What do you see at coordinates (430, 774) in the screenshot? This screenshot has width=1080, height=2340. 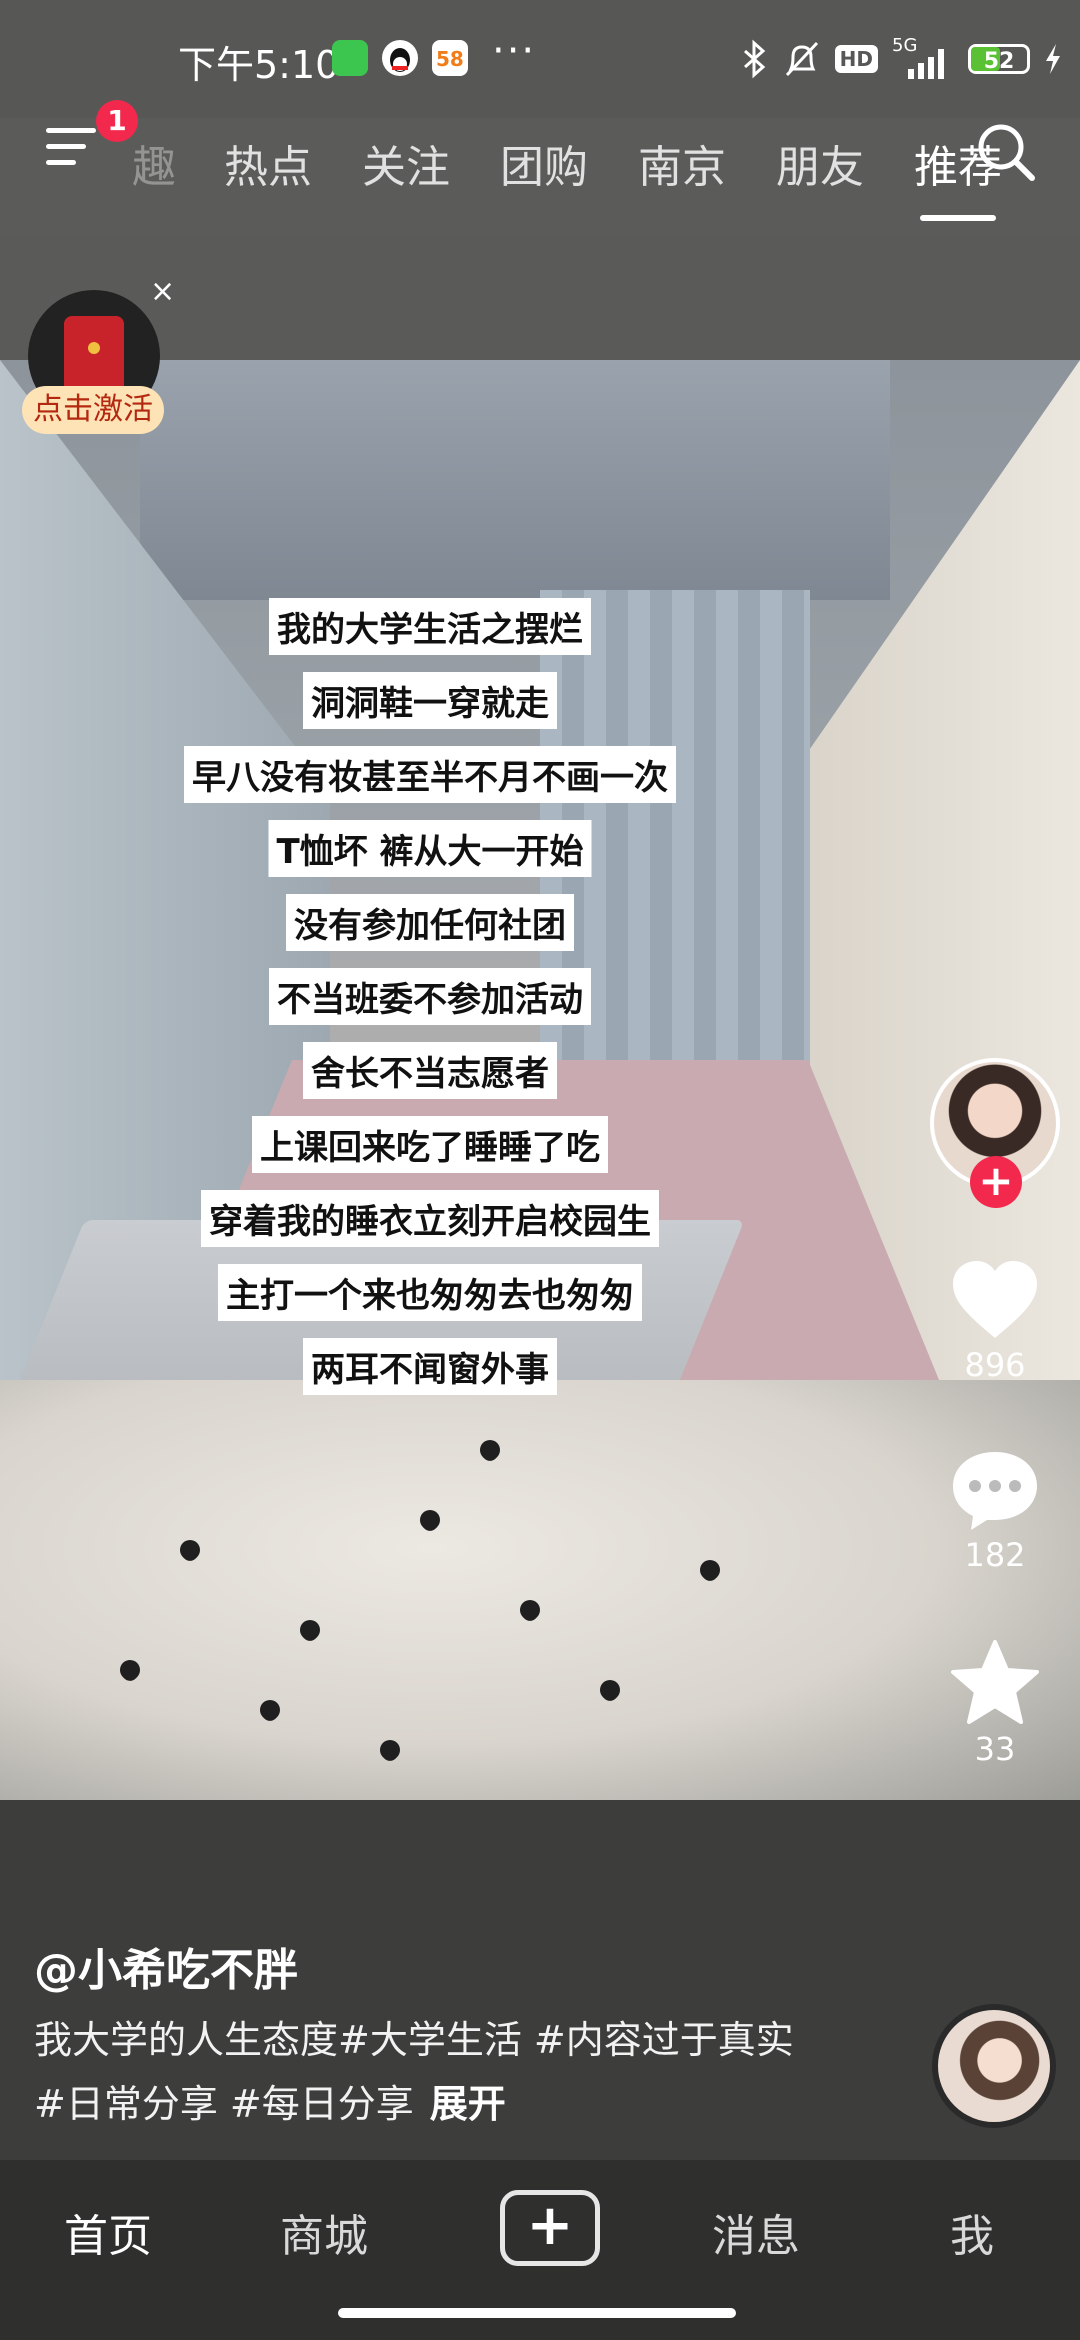 I see `caption-line: 早八没有妆甚至半不月不画一次` at bounding box center [430, 774].